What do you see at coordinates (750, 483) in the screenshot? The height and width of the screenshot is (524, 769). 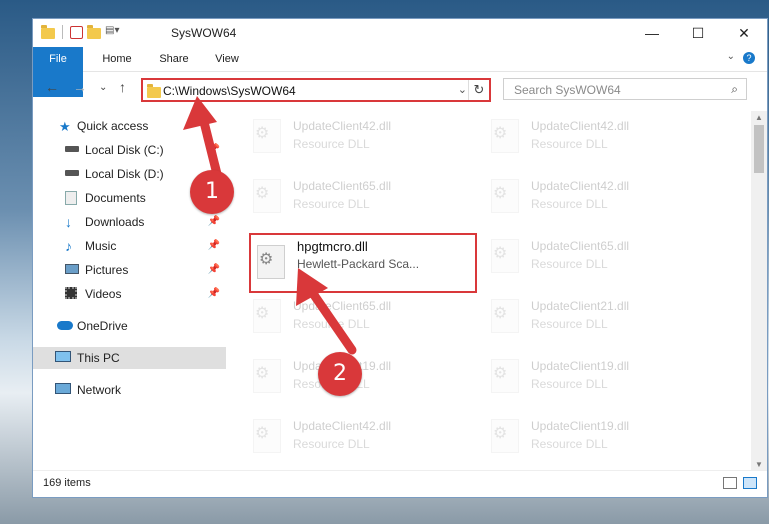 I see `large-icons-view-icon` at bounding box center [750, 483].